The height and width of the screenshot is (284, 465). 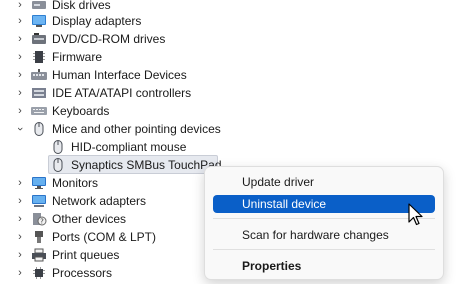 What do you see at coordinates (122, 93) in the screenshot?
I see `tree-item-label: IDE ATA/ATAPI controllers` at bounding box center [122, 93].